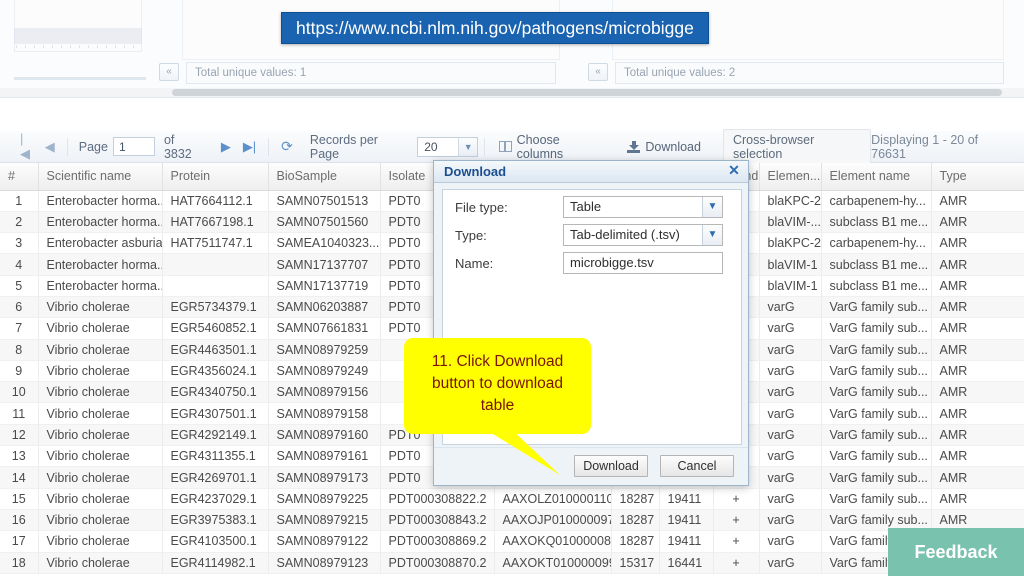  What do you see at coordinates (598, 72) in the screenshot?
I see `collapse-right-panel-button: «` at bounding box center [598, 72].